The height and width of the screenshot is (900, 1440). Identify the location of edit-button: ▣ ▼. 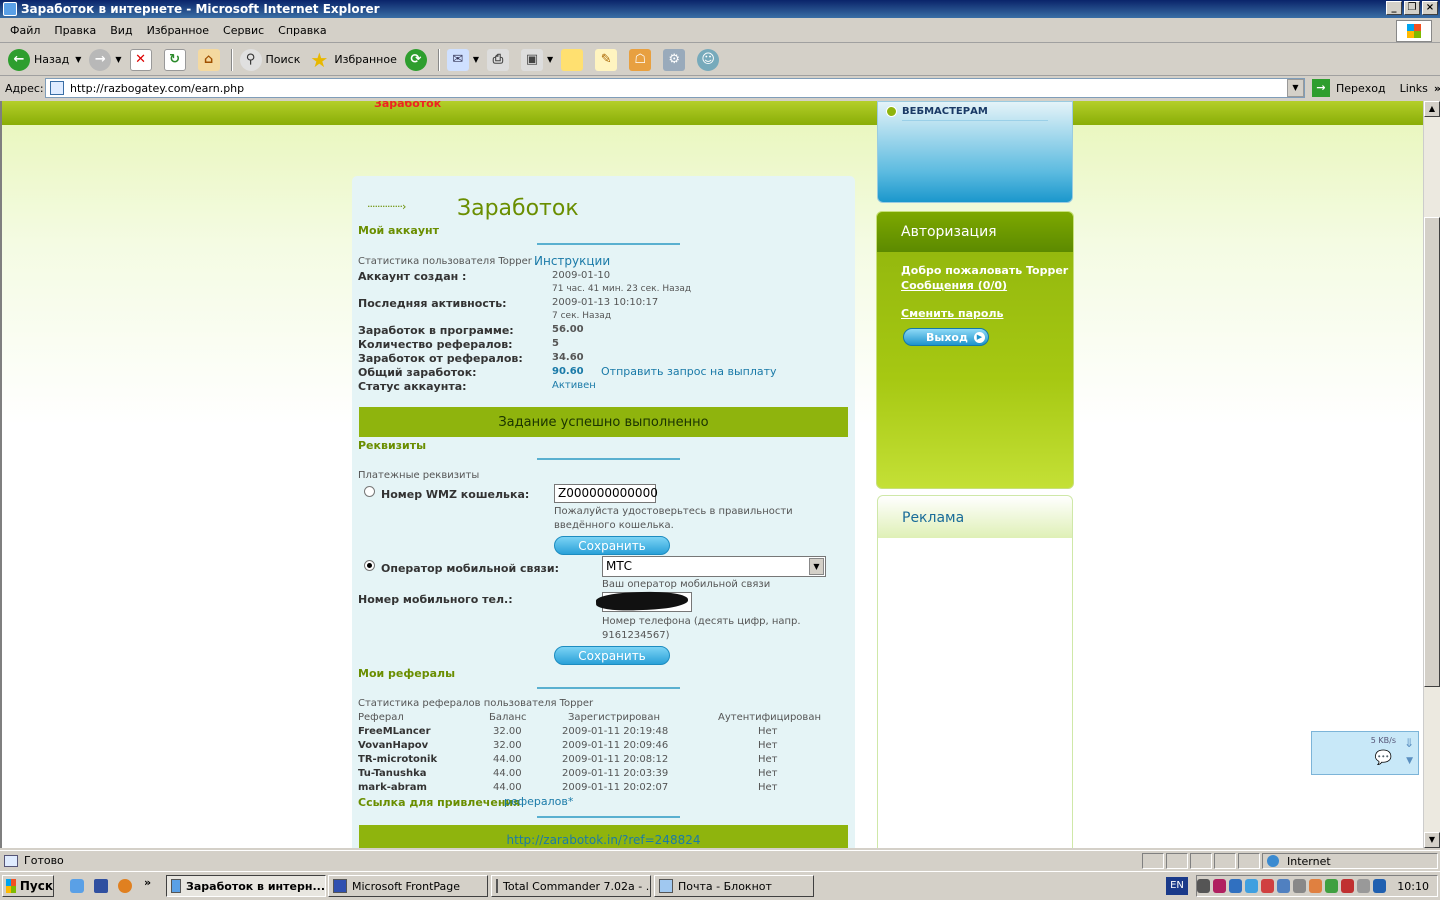
(537, 60).